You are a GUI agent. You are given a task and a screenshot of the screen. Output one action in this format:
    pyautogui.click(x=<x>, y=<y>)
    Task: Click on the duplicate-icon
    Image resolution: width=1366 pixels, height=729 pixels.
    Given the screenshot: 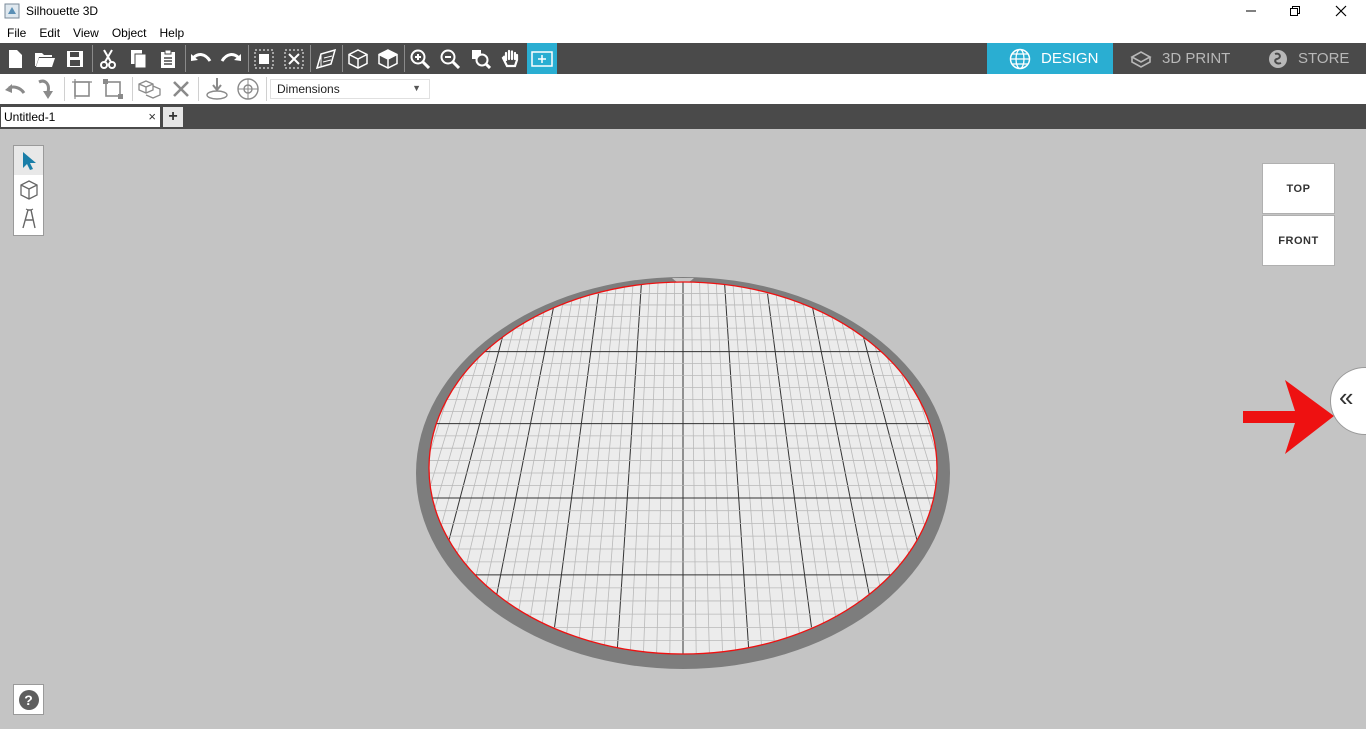 What is the action you would take?
    pyautogui.click(x=149, y=89)
    